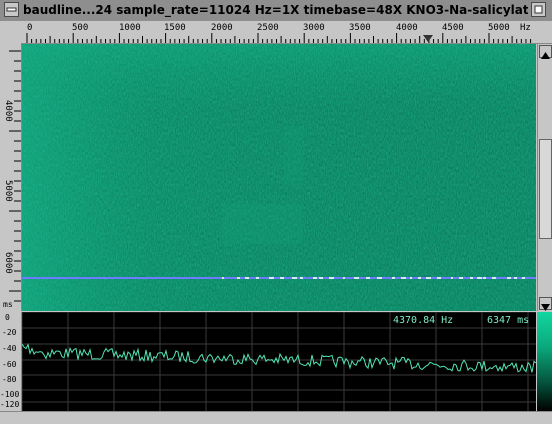  What do you see at coordinates (9, 332) in the screenshot?
I see `db-label-minus20: -20` at bounding box center [9, 332].